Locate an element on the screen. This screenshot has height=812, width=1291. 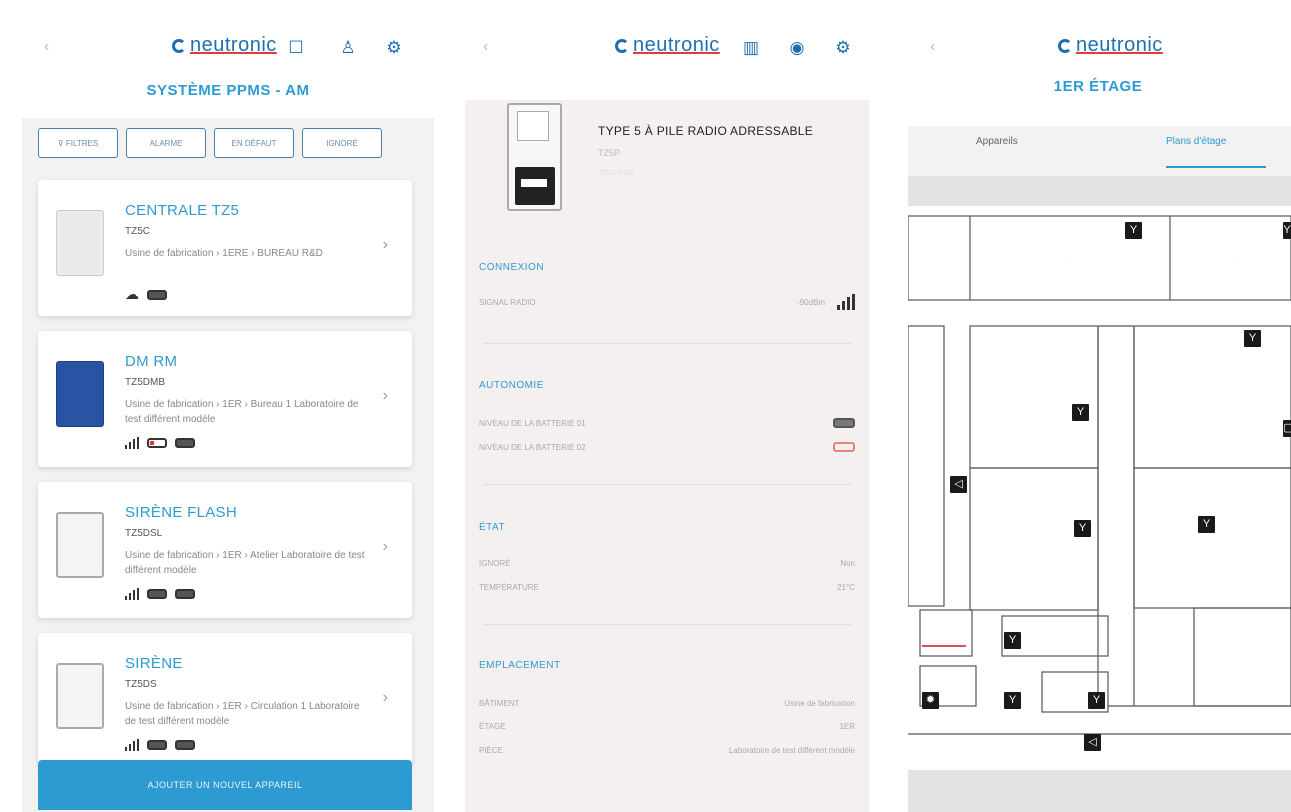
building-row: BÂTIMENT Usine de fabrication is located at coordinates (667, 703).